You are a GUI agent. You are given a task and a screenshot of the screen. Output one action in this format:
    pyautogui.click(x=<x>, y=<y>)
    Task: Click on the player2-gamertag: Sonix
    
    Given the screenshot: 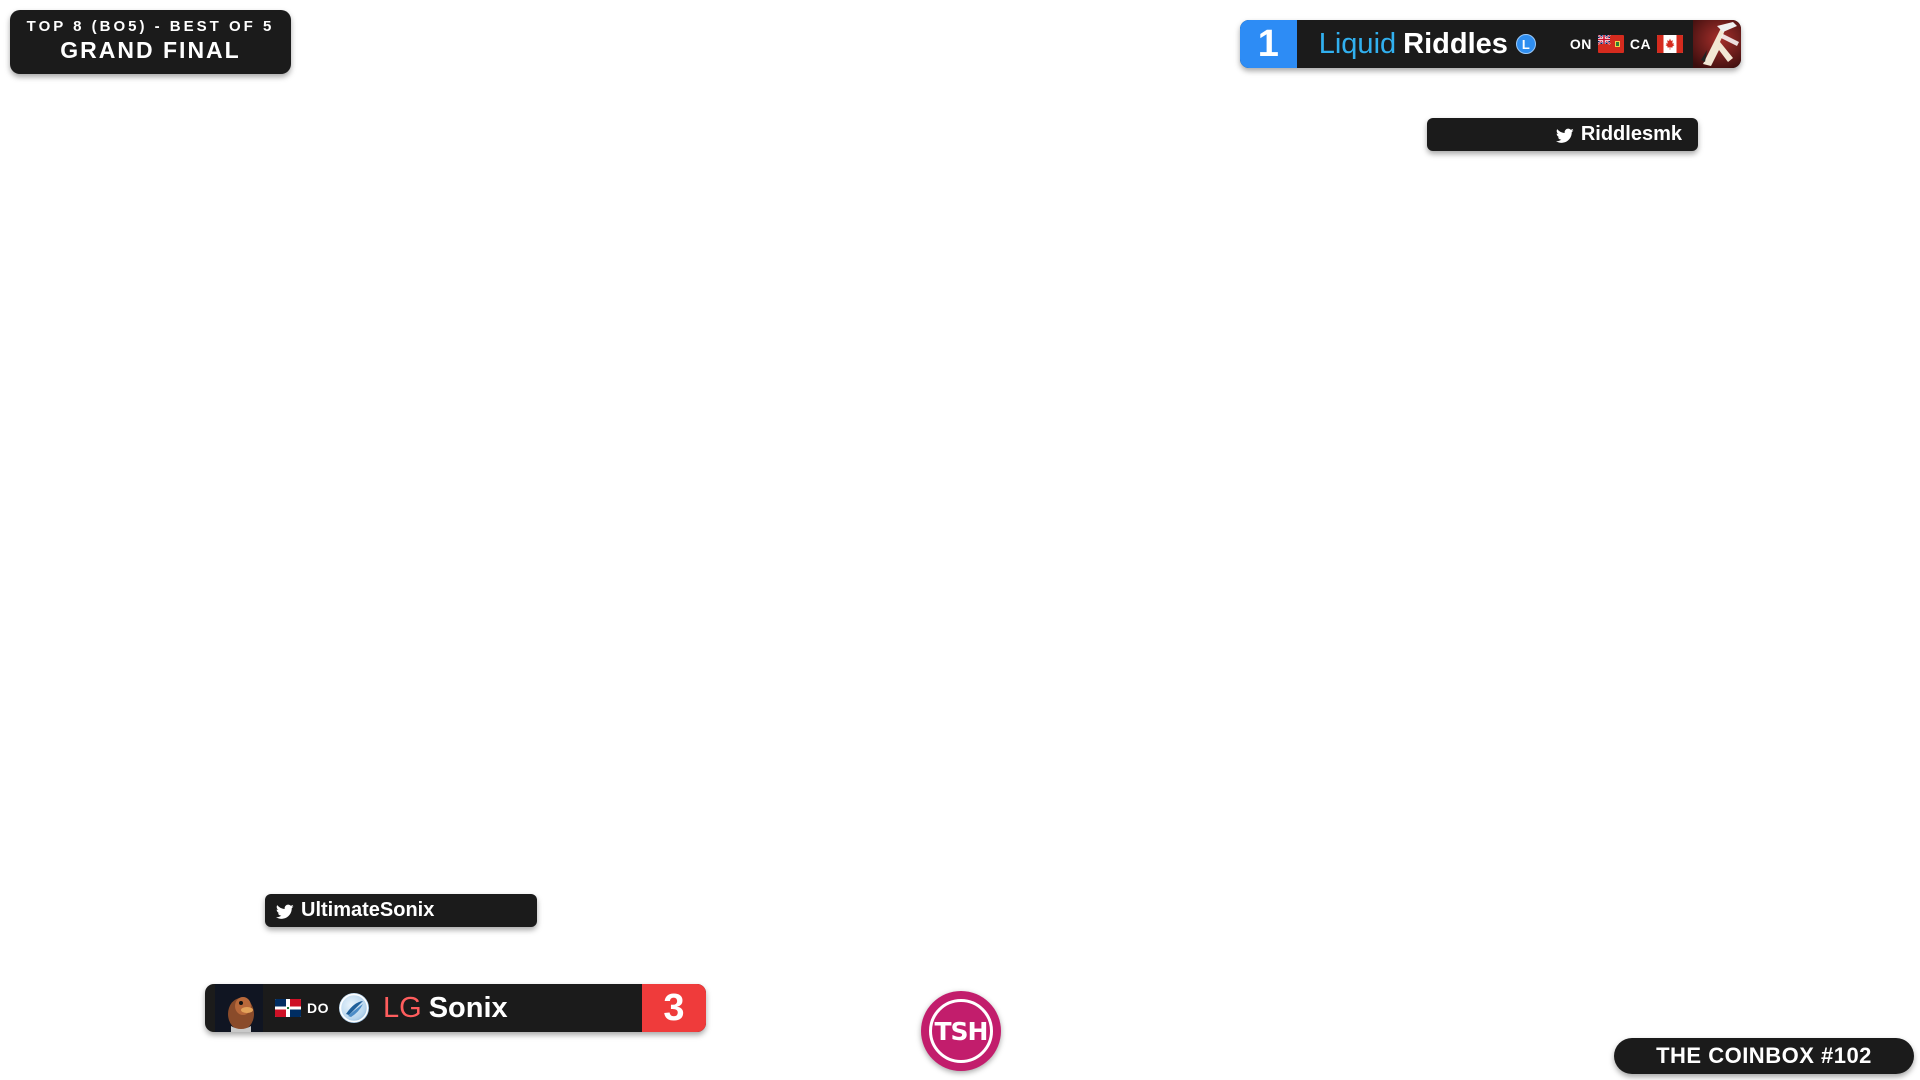 What is the action you would take?
    pyautogui.click(x=468, y=1007)
    